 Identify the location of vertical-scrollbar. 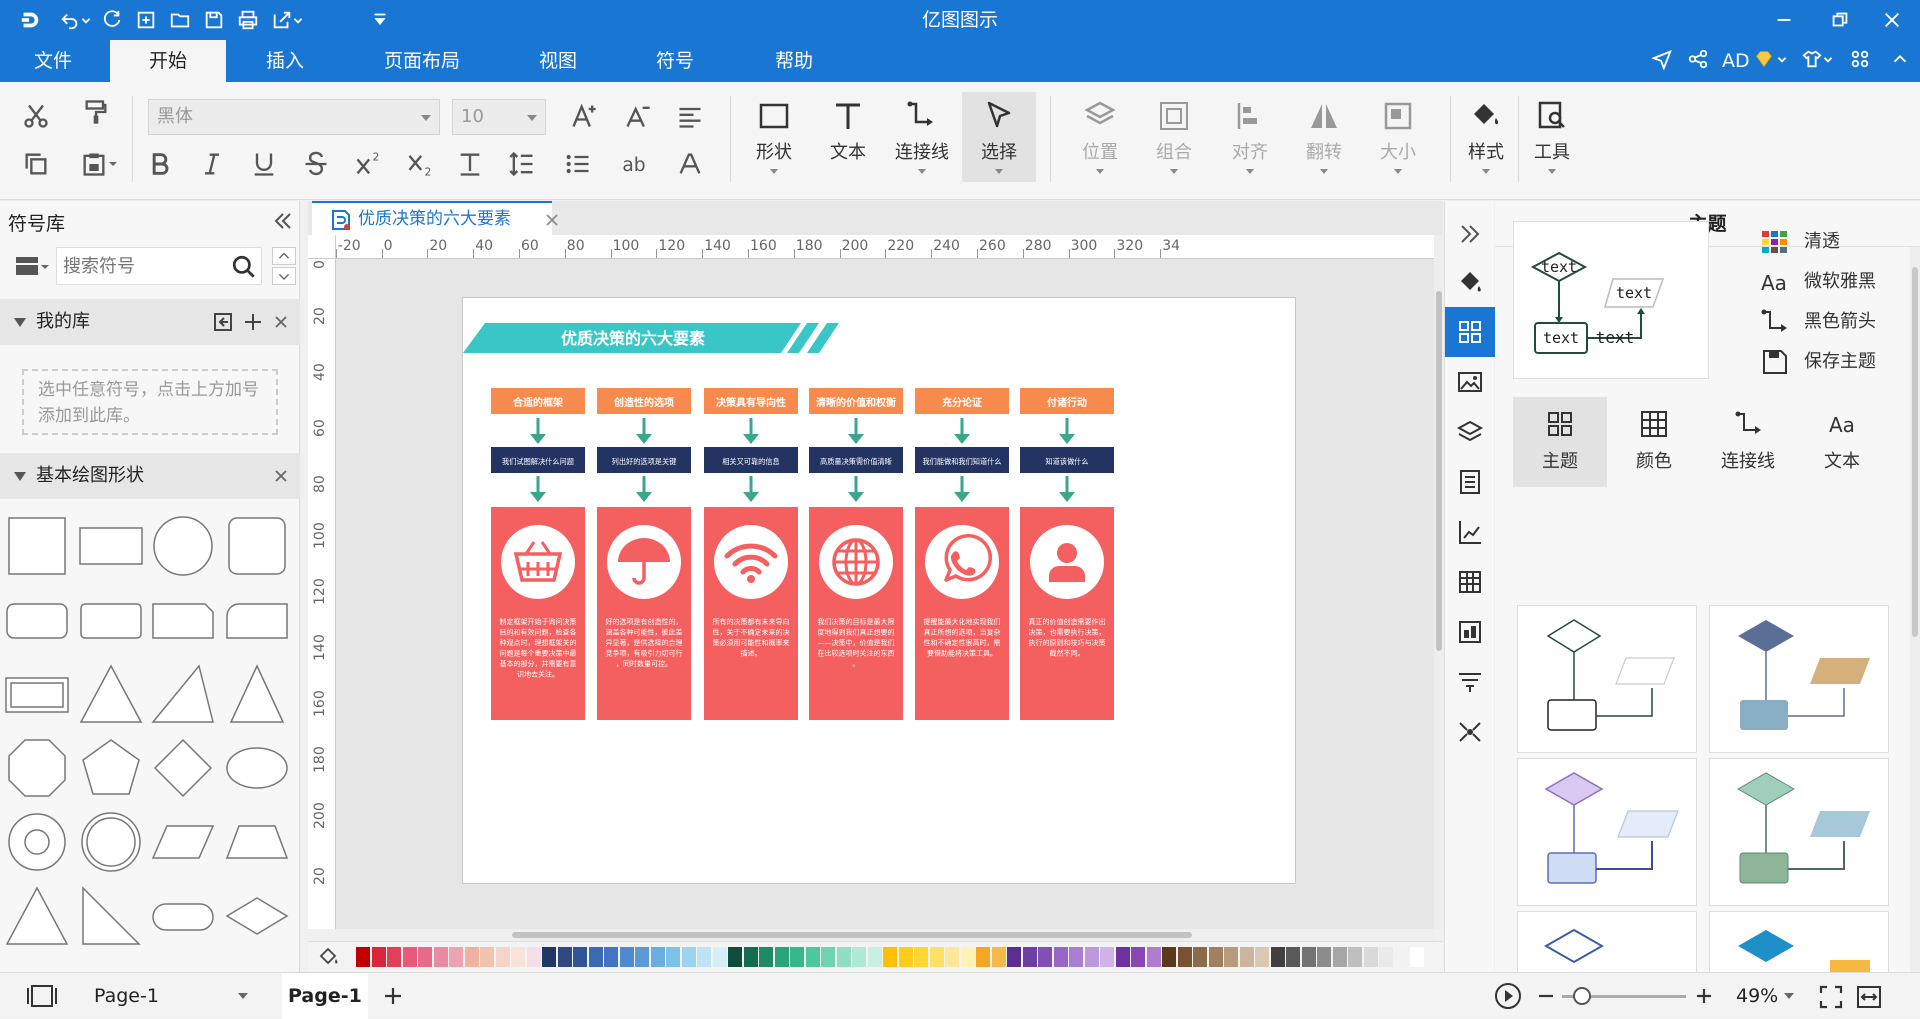
(1439, 582).